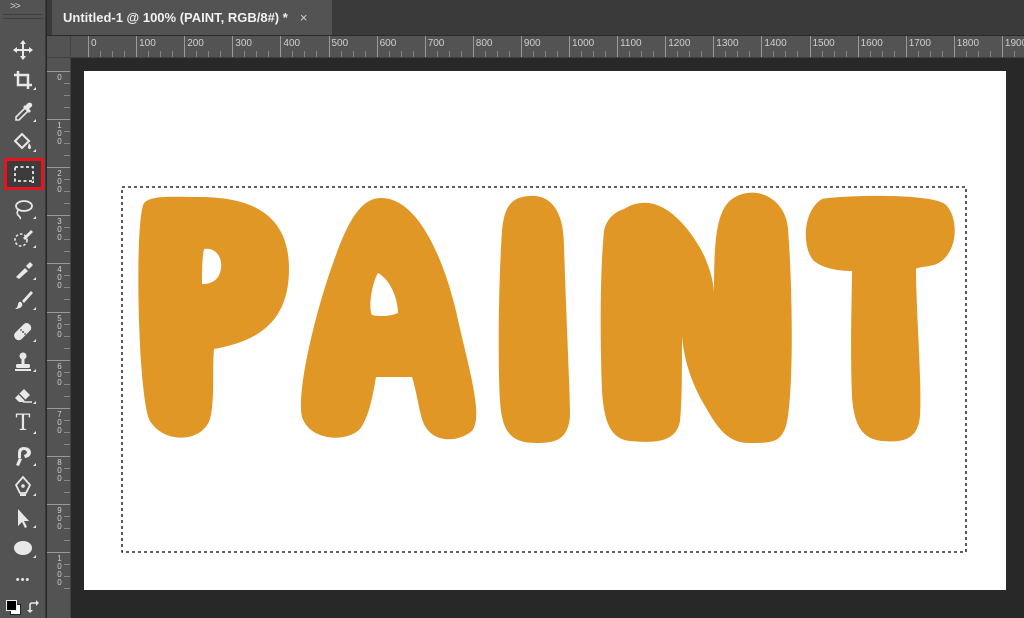 The height and width of the screenshot is (618, 1024). I want to click on ruler-label: 300, so click(59, 230).